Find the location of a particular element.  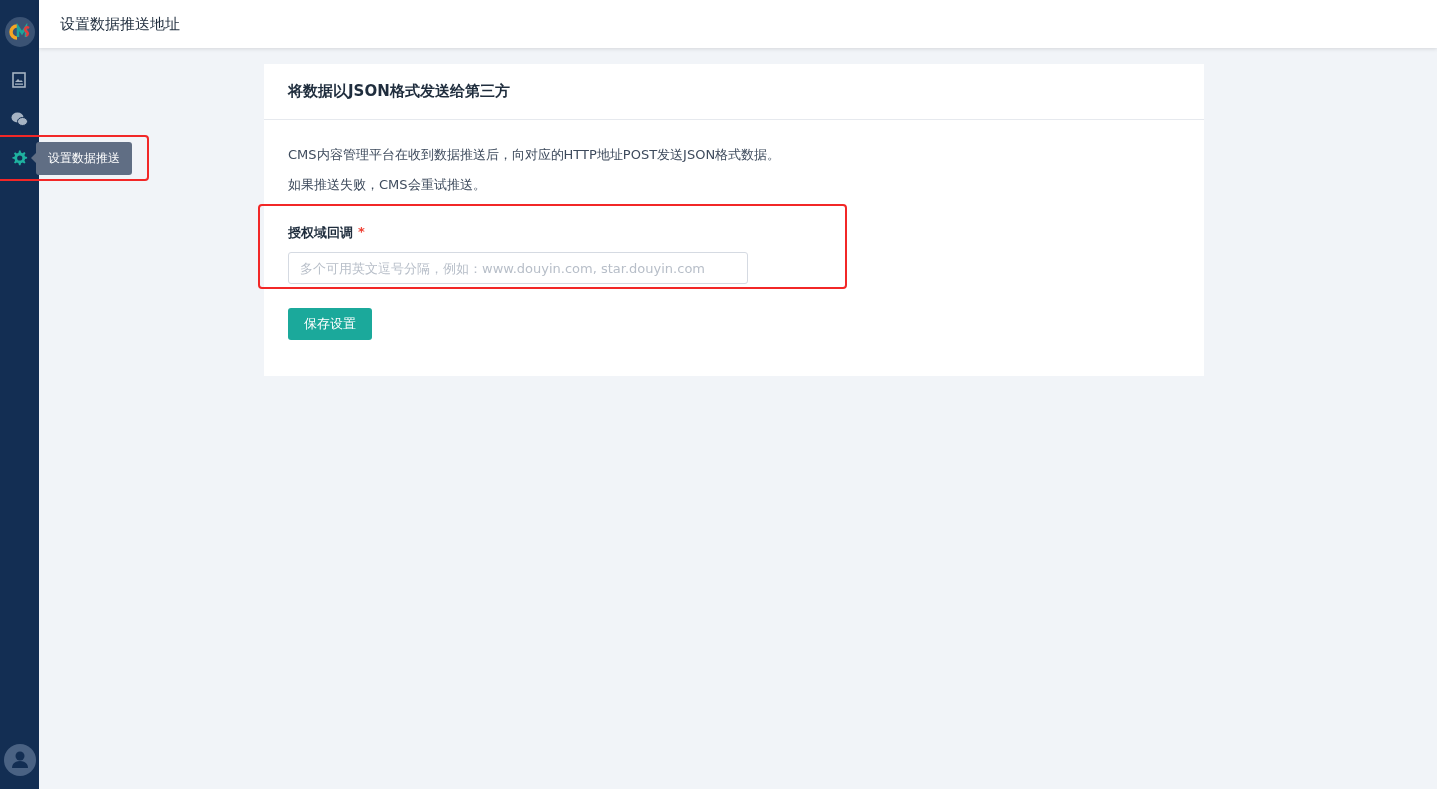

chat-bubbles-icon is located at coordinates (19, 119).